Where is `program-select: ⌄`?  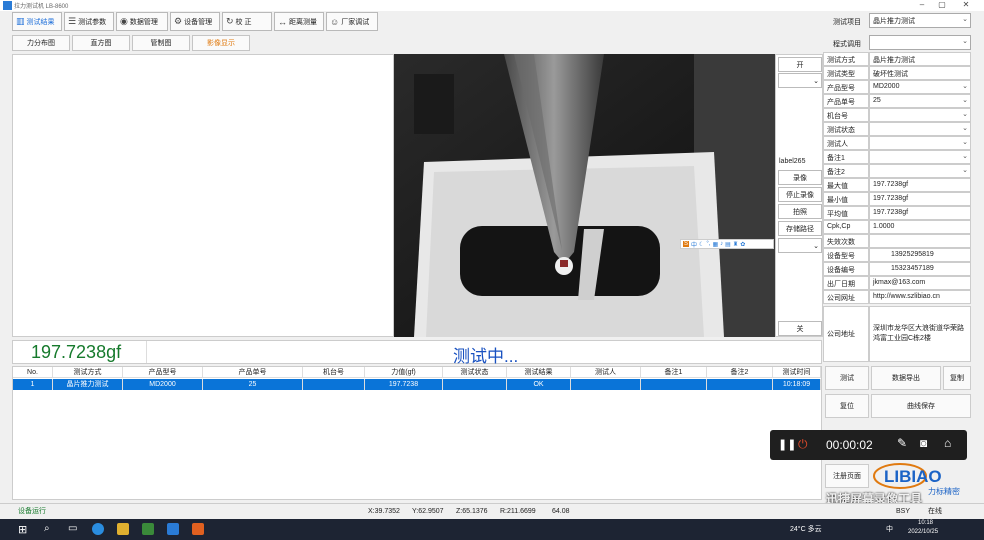 program-select: ⌄ is located at coordinates (920, 42).